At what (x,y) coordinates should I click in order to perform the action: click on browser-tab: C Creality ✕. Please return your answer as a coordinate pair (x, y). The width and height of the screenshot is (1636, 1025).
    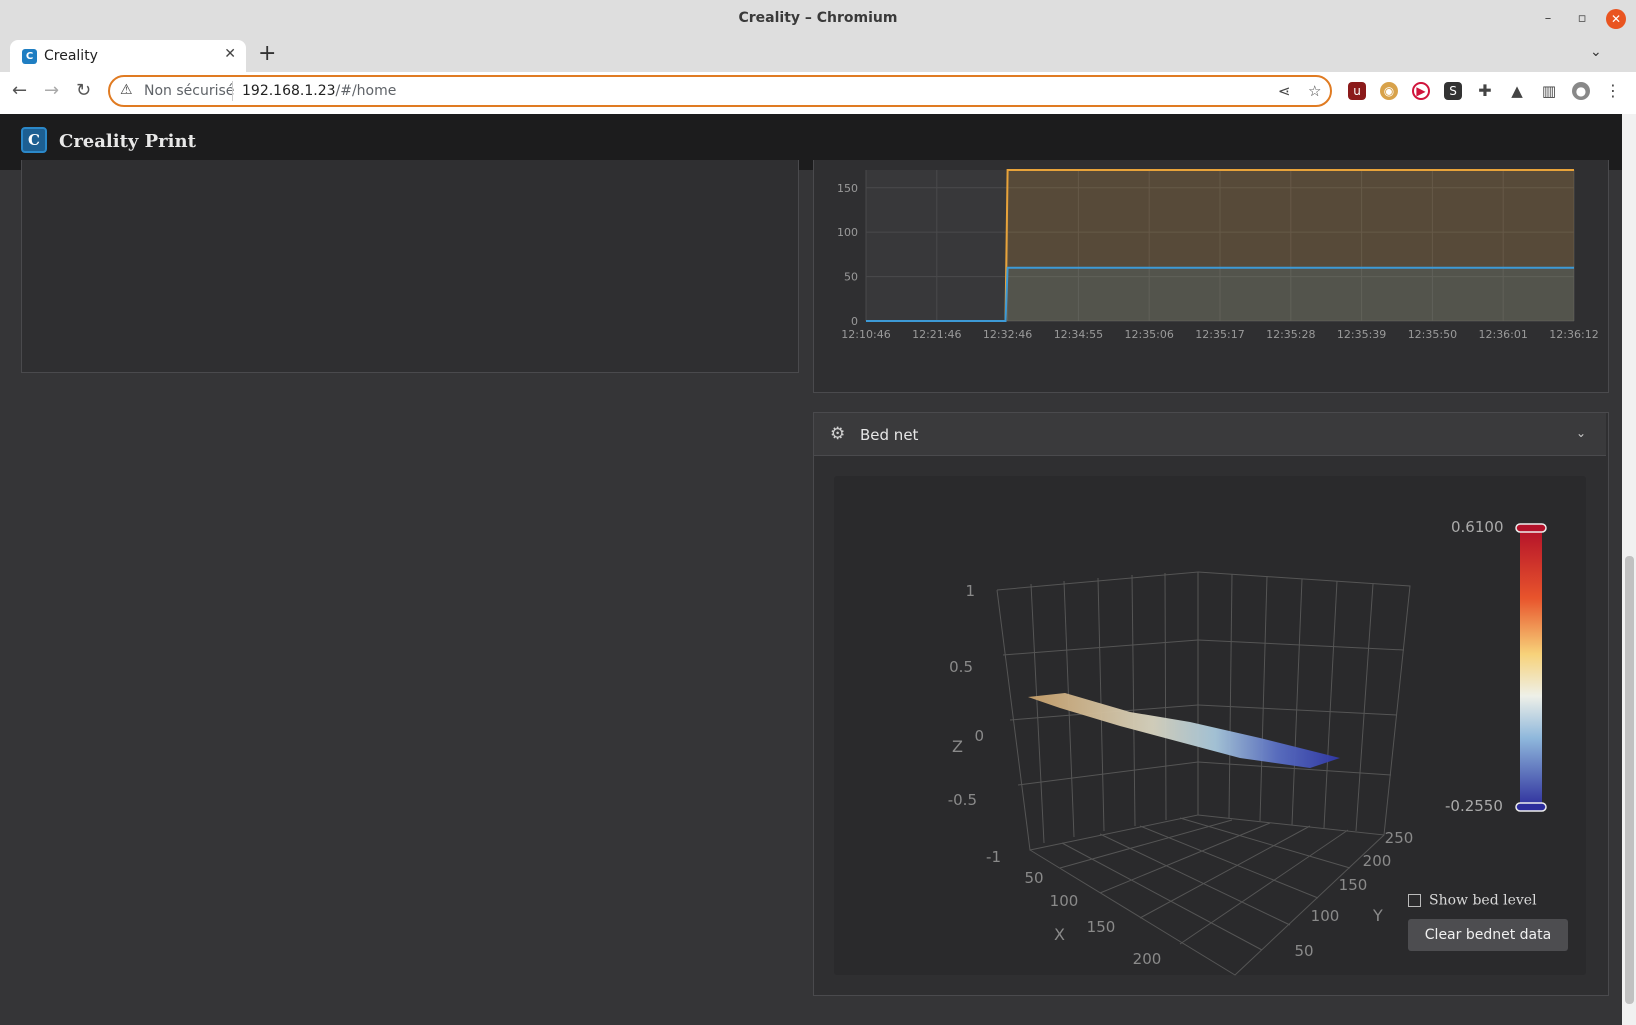
    Looking at the image, I should click on (128, 56).